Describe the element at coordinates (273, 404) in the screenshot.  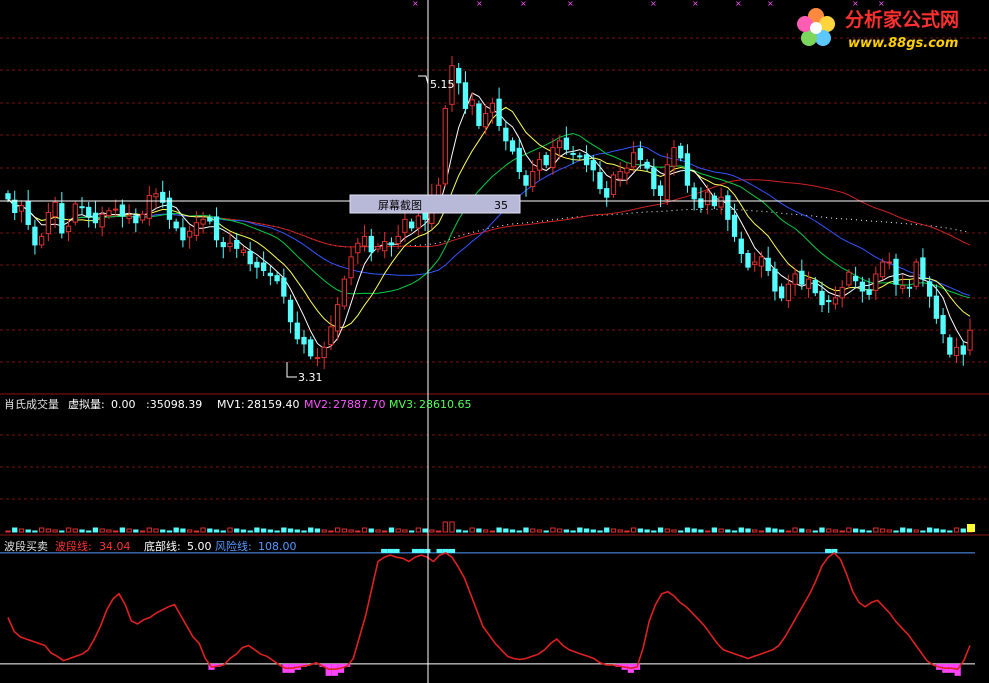
I see `mv1-value: 28159.40` at that location.